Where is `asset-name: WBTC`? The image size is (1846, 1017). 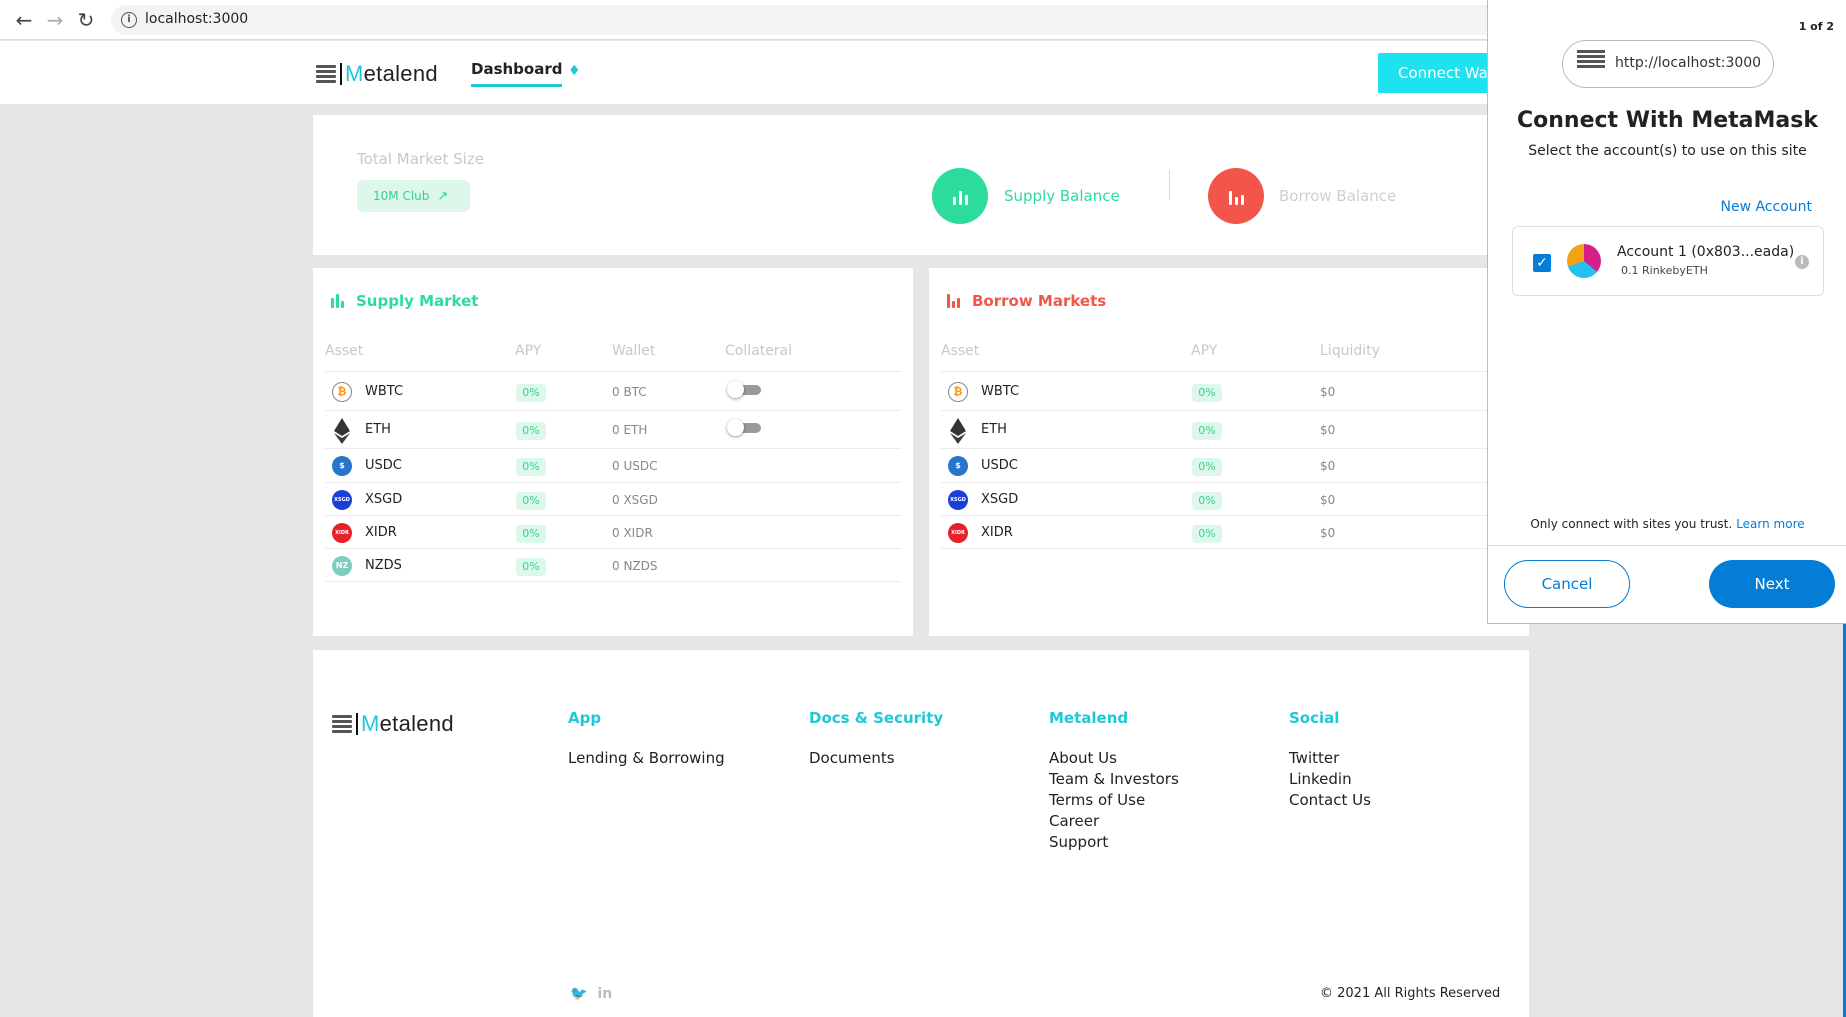 asset-name: WBTC is located at coordinates (384, 391).